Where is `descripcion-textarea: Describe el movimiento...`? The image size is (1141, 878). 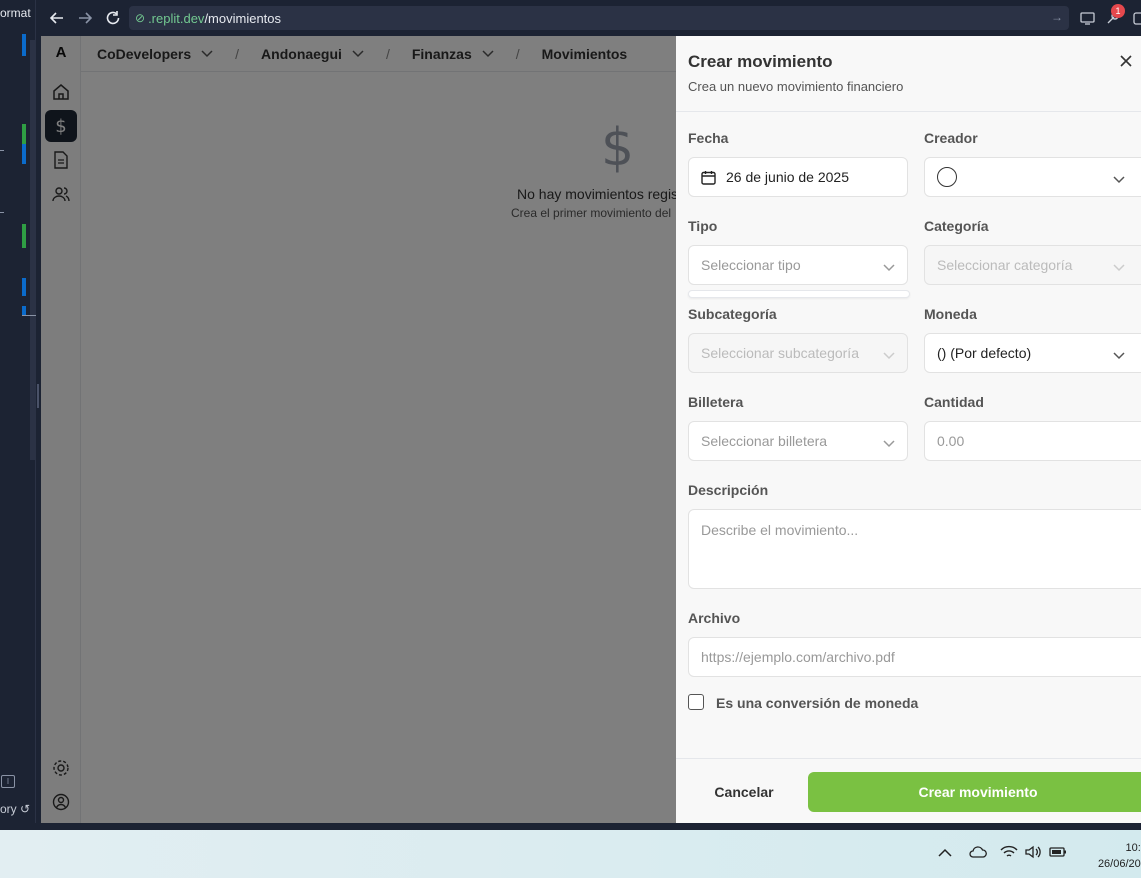 descripcion-textarea: Describe el movimiento... is located at coordinates (914, 549).